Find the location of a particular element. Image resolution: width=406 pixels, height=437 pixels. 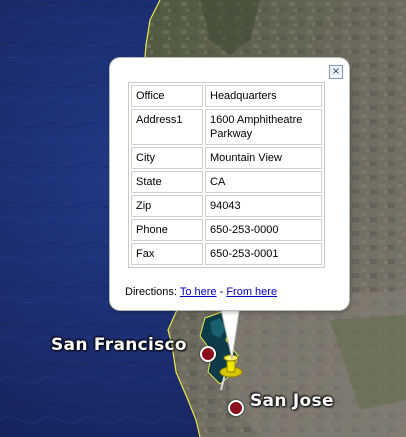

field-label: Address1 is located at coordinates (167, 127).